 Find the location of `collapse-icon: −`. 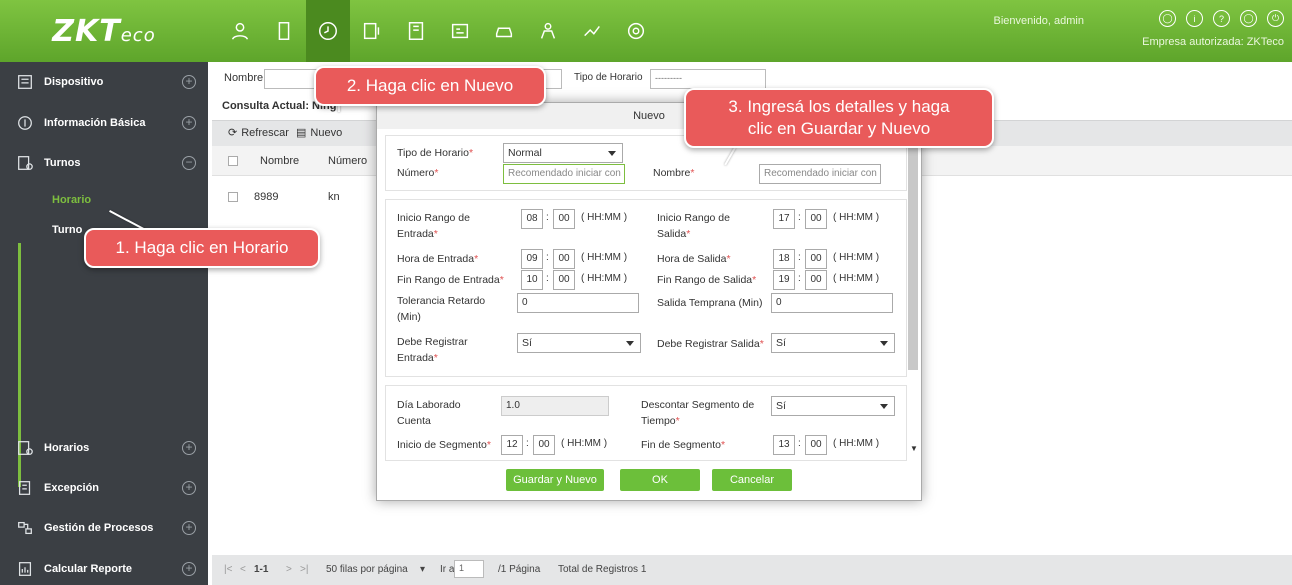

collapse-icon: − is located at coordinates (189, 163).